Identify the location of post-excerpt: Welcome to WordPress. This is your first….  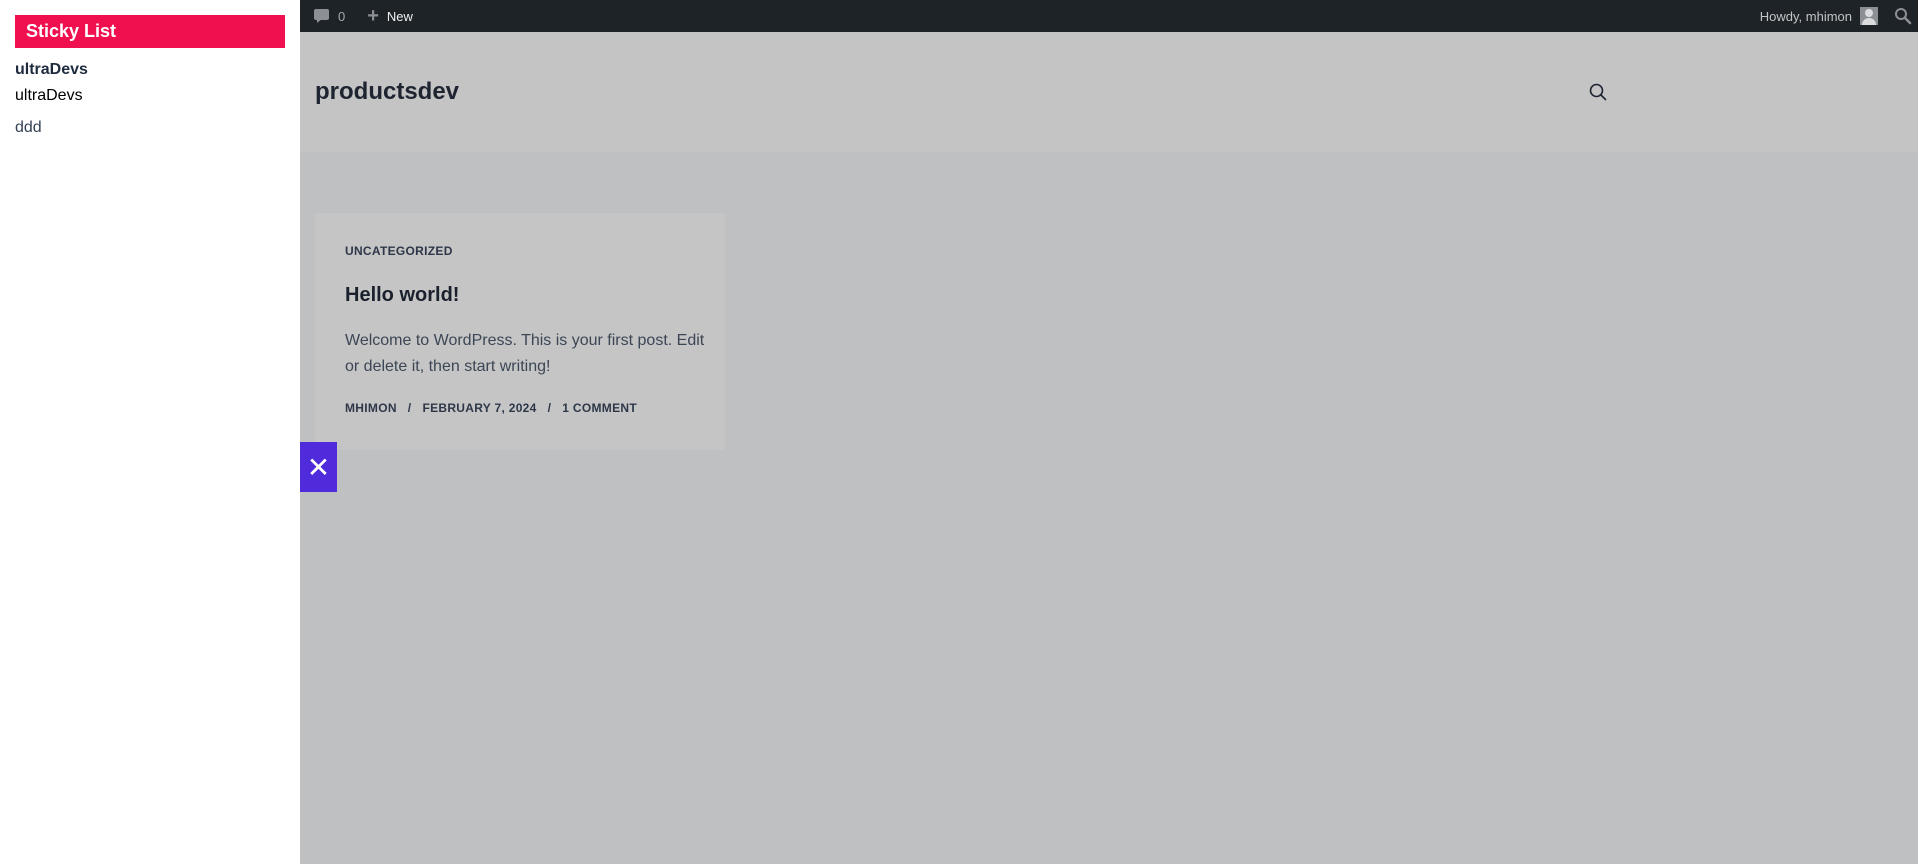
(525, 353).